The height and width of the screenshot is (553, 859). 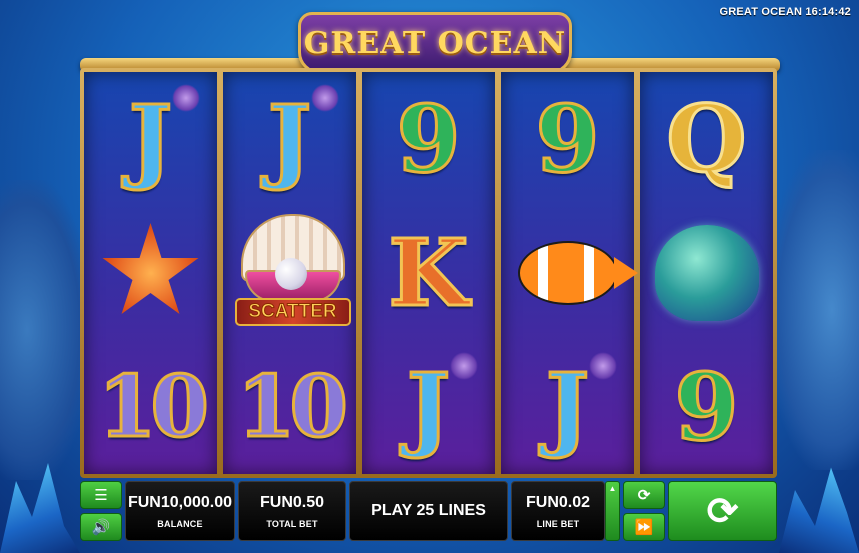 I want to click on autoplay-button: ⟳, so click(x=644, y=495).